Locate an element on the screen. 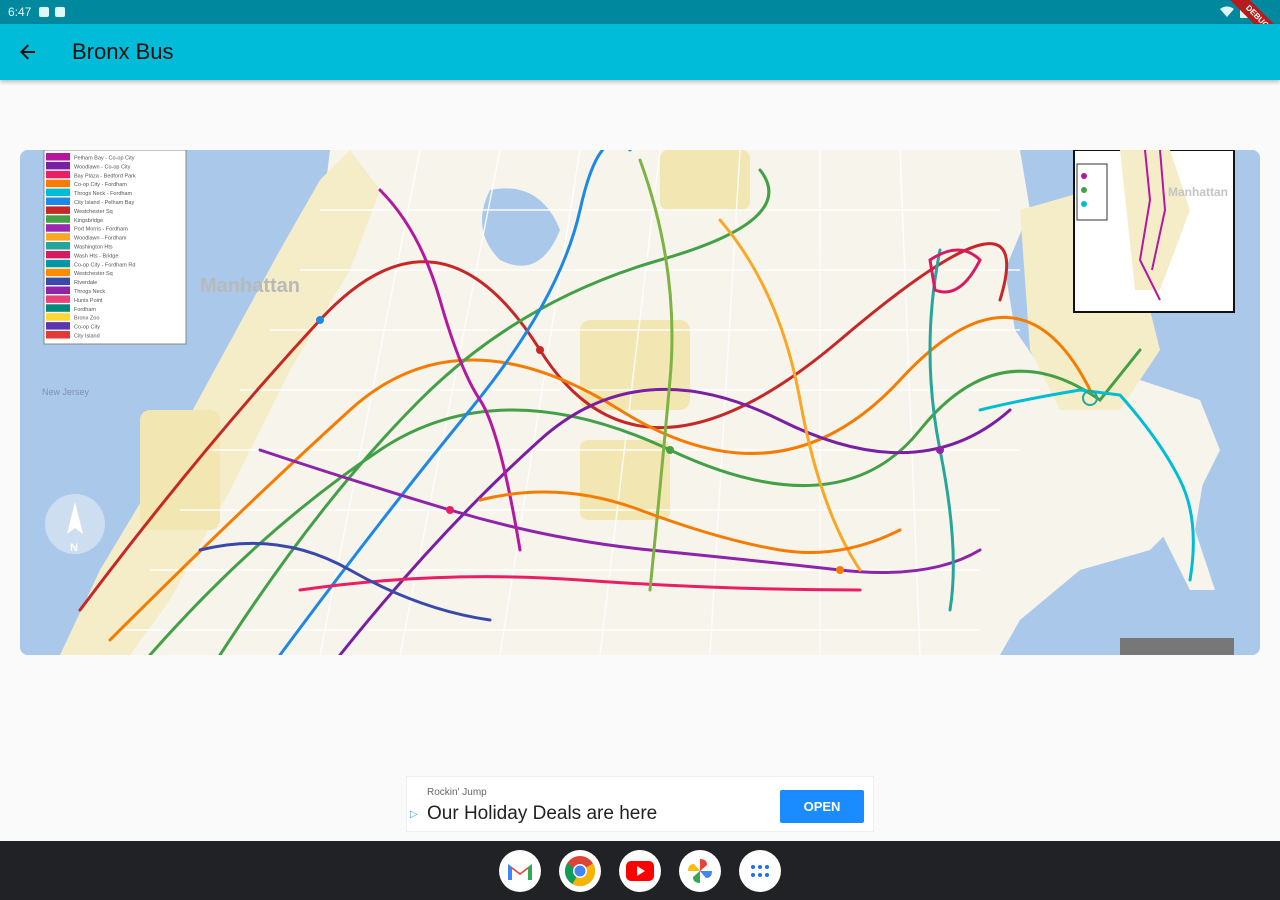 This screenshot has width=1280, height=900. legend-label: Kingsbridge is located at coordinates (88, 221).